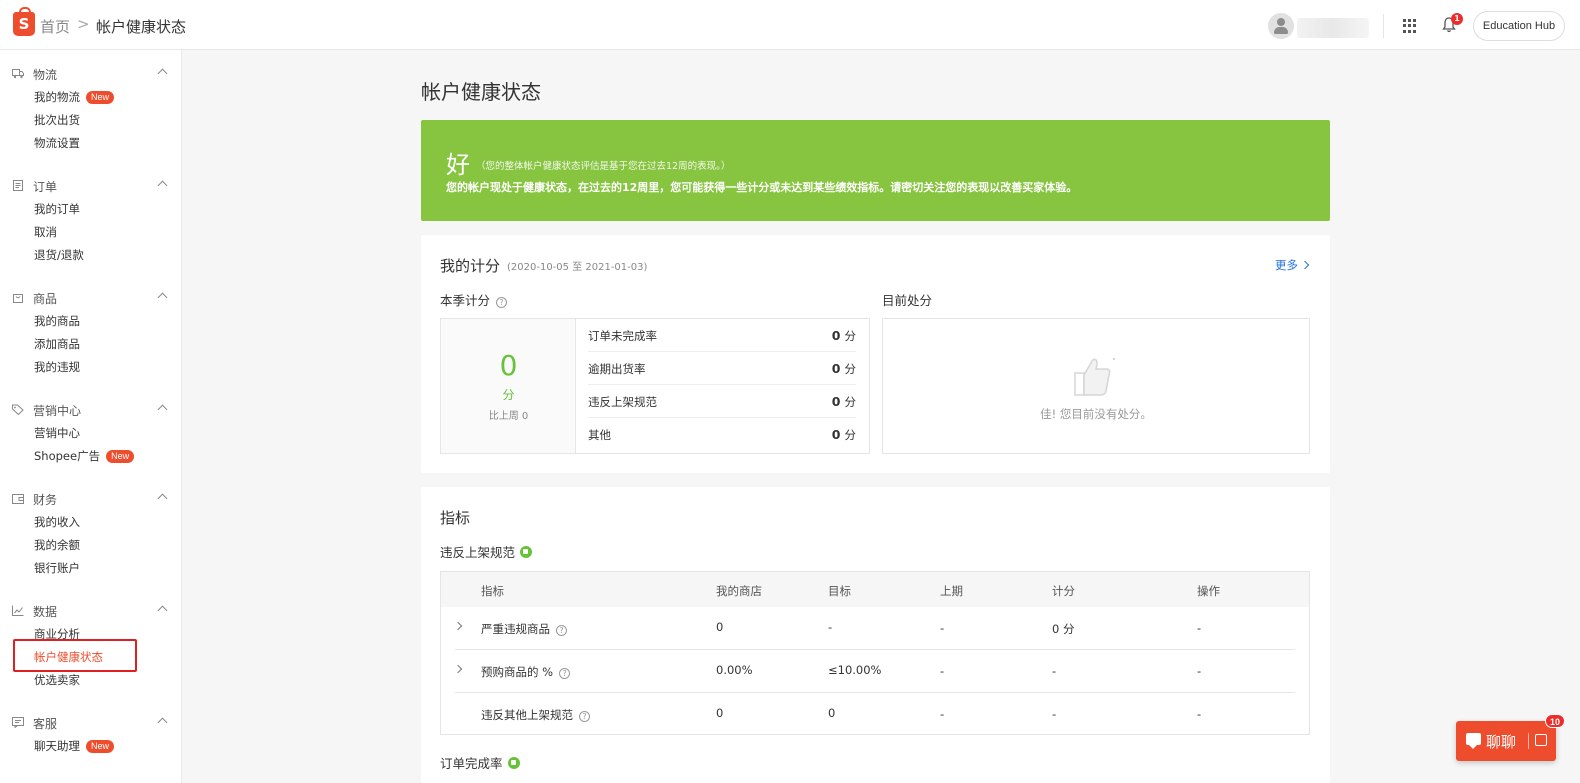 This screenshot has width=1580, height=783. Describe the element at coordinates (739, 591) in the screenshot. I see `column-header: 我的商店` at that location.